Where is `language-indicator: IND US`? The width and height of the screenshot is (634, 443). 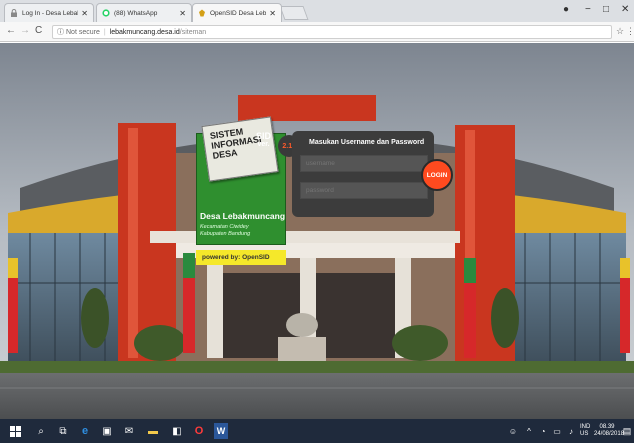
language-indicator: IND US is located at coordinates (585, 431).